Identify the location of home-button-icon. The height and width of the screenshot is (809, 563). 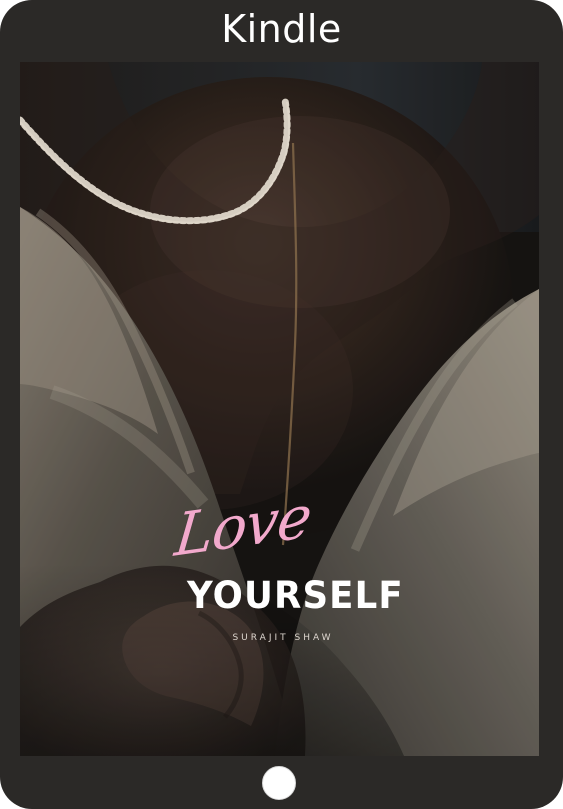
(279, 783).